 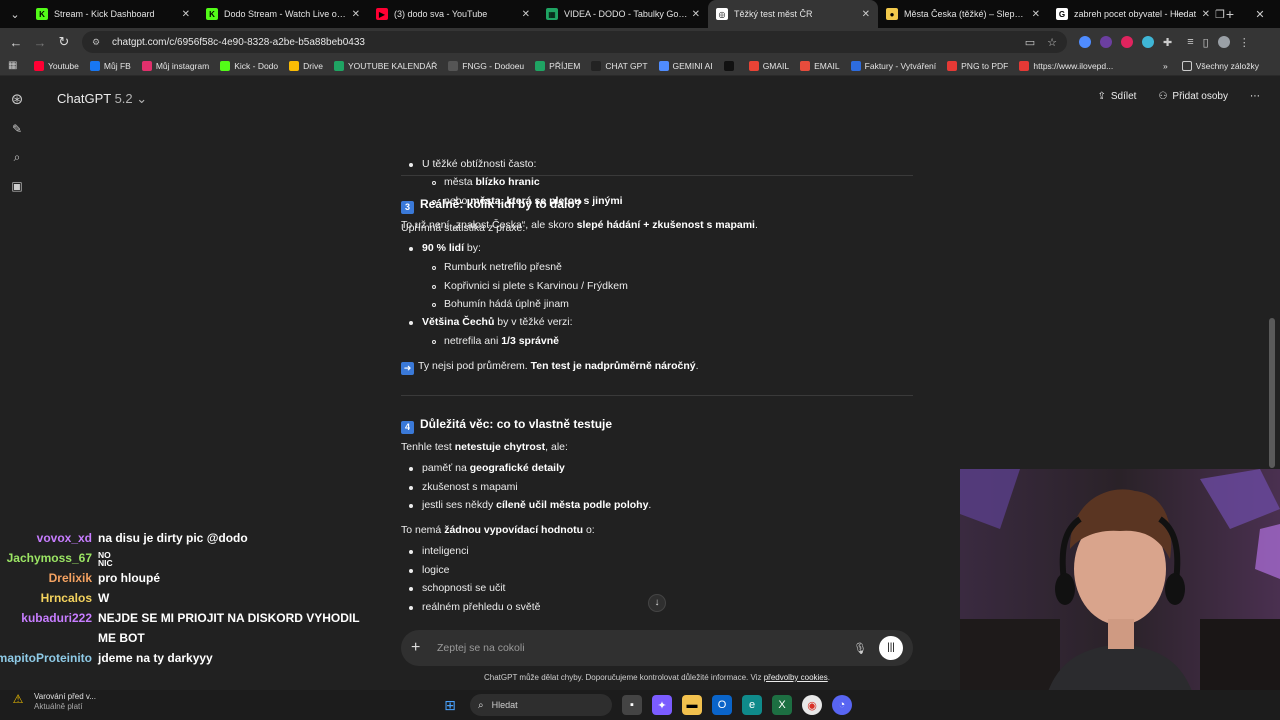 What do you see at coordinates (212, 14) in the screenshot?
I see `tab-favicon-icon: K` at bounding box center [212, 14].